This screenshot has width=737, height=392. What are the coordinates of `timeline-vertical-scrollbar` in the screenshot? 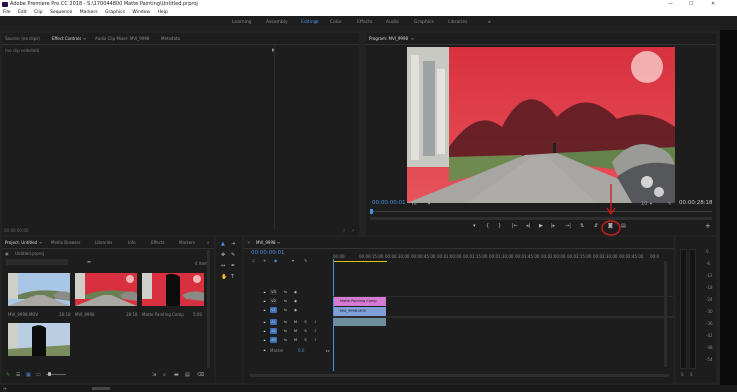 It's located at (665, 314).